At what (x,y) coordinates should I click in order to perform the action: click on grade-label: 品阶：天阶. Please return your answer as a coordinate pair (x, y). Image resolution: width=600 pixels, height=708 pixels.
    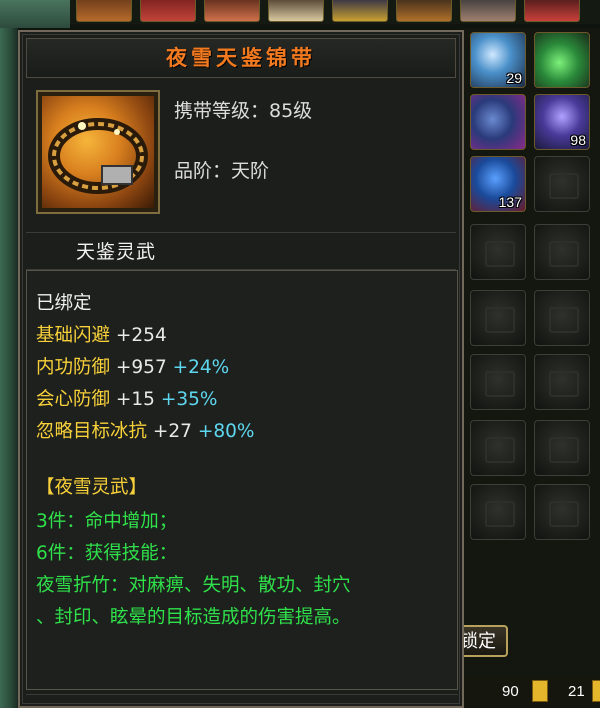
    Looking at the image, I should click on (222, 171).